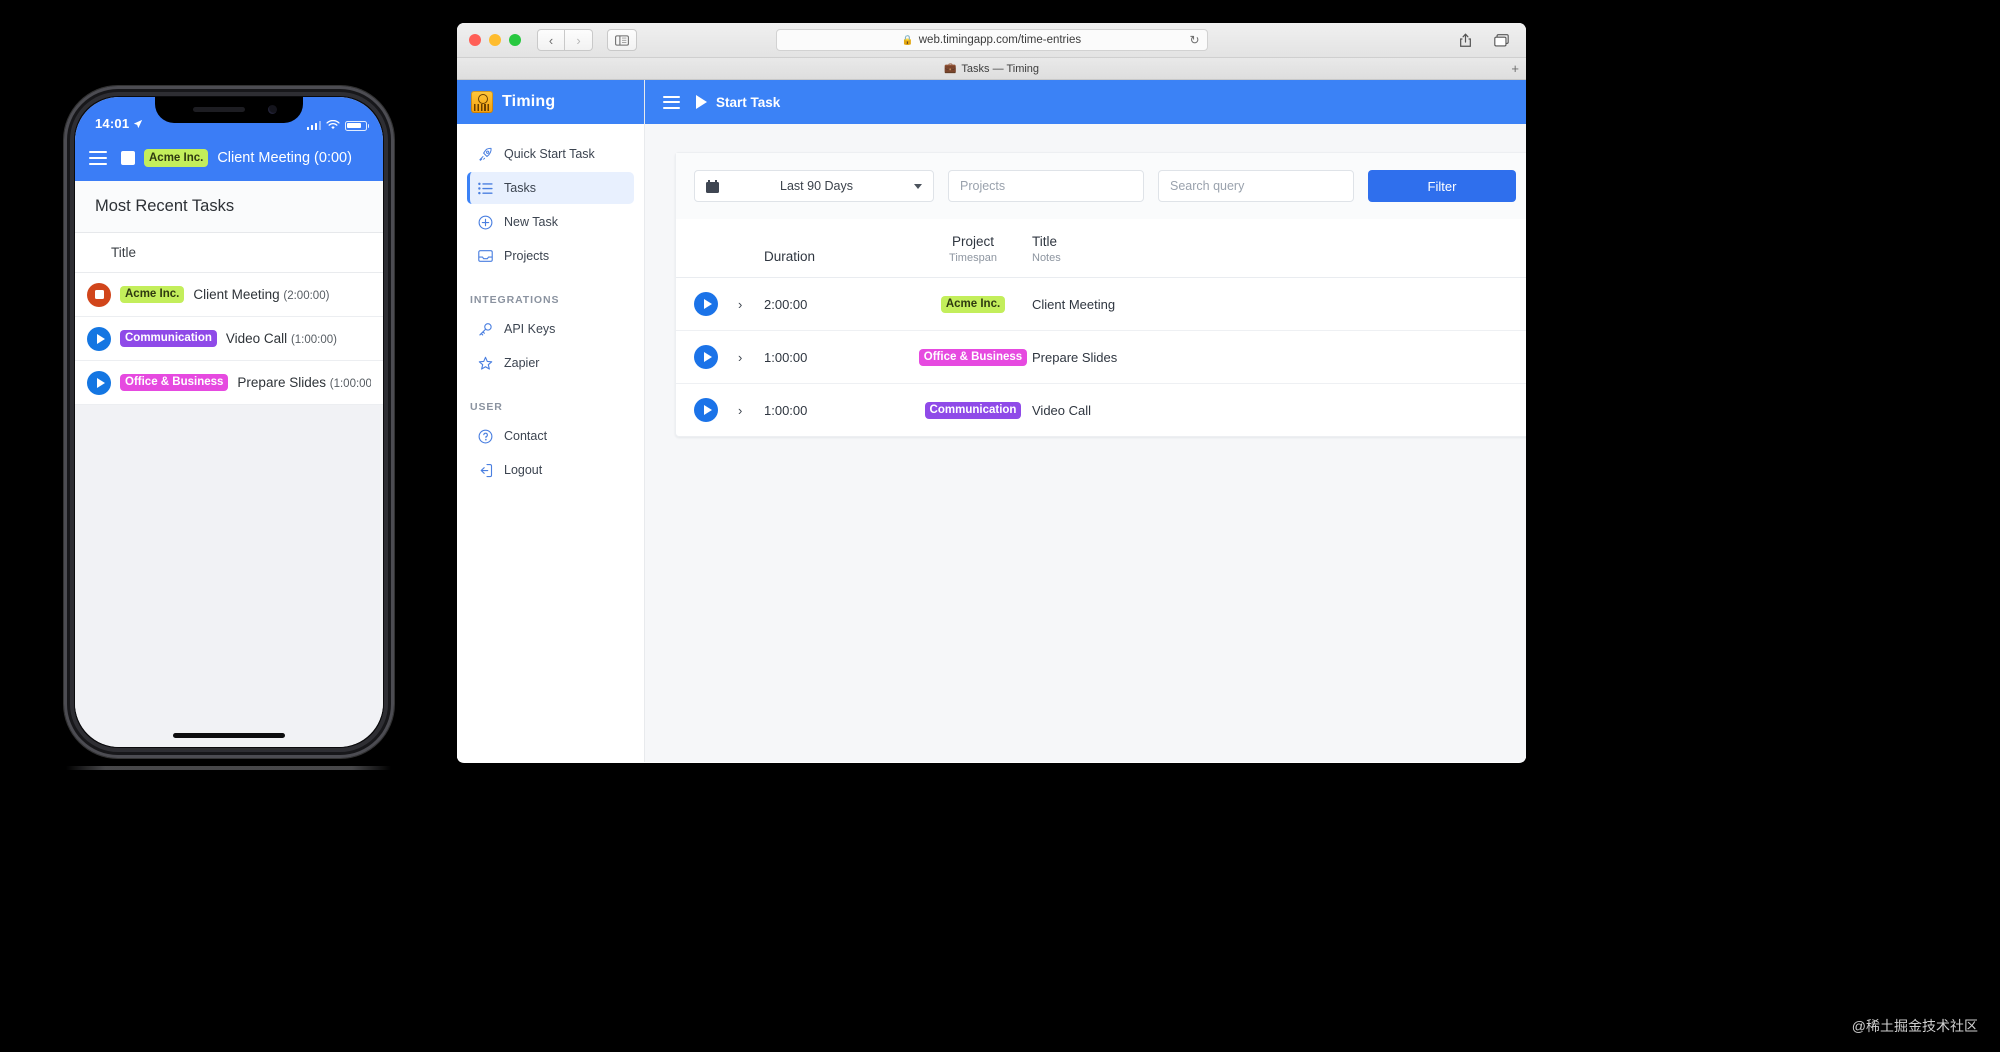 The width and height of the screenshot is (2000, 1052). I want to click on browser-toolbar: ‹ › 🔒 web.timingapp.com/time-entries ↻, so click(991, 40).